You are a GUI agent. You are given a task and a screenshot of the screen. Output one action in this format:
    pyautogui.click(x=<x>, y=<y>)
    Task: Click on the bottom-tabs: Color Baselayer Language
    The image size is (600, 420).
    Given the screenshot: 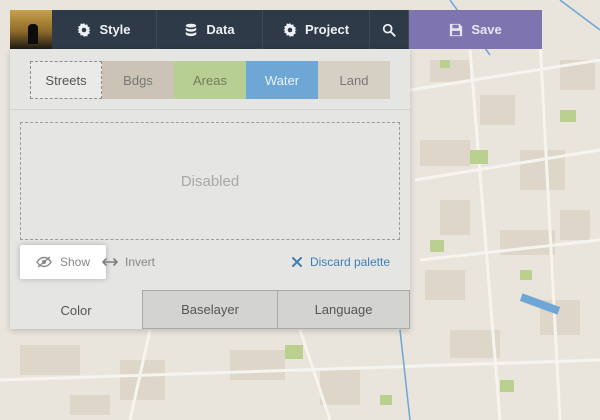 What is the action you would take?
    pyautogui.click(x=210, y=309)
    